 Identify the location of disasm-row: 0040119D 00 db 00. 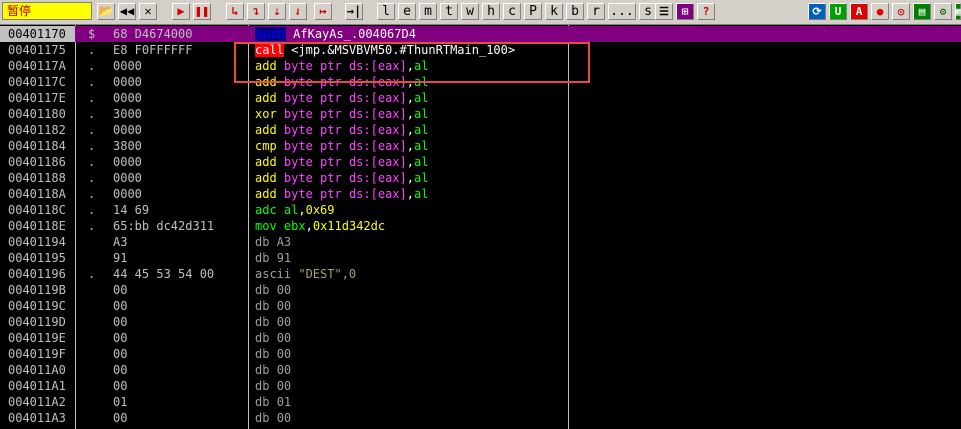
(480, 322).